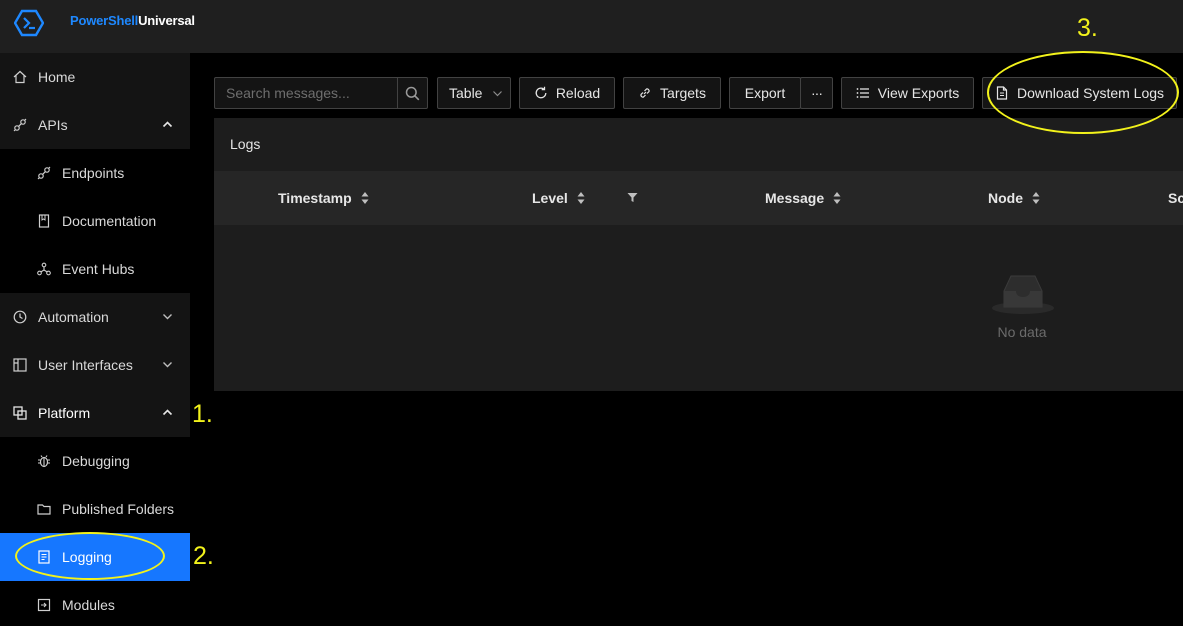  Describe the element at coordinates (591, 26) in the screenshot. I see `app-header: PowerShellUniversal` at that location.